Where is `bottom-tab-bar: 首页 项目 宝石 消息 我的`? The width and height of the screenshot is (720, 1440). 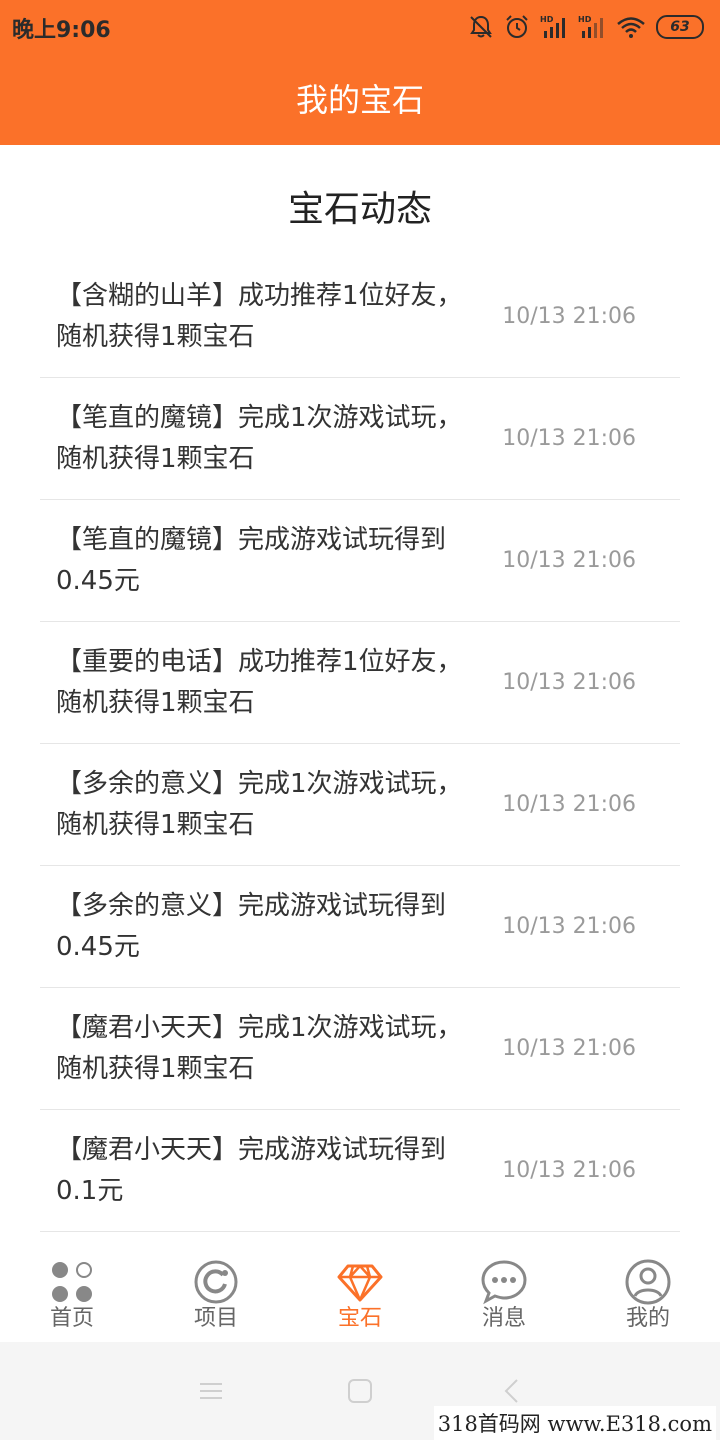 bottom-tab-bar: 首页 项目 宝石 消息 我的 is located at coordinates (360, 1287).